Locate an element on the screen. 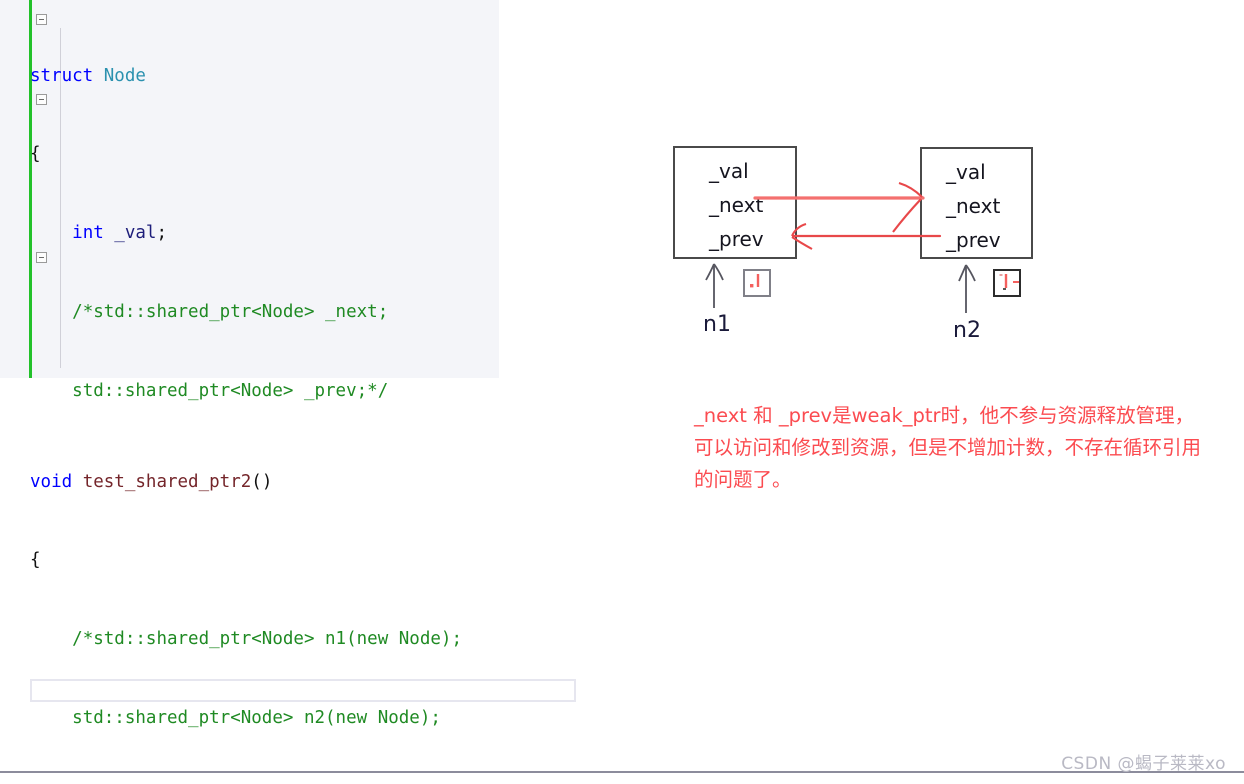 This screenshot has width=1244, height=784. code-line: std::shared_ptr<Node> _prev;*/ is located at coordinates (209, 391).